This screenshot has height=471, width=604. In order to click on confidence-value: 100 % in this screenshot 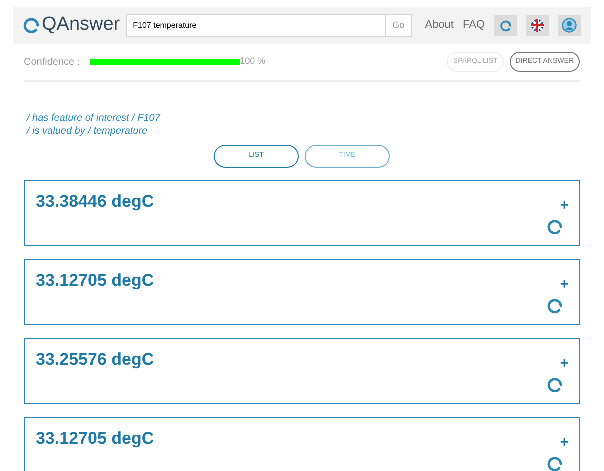, I will do `click(253, 61)`.